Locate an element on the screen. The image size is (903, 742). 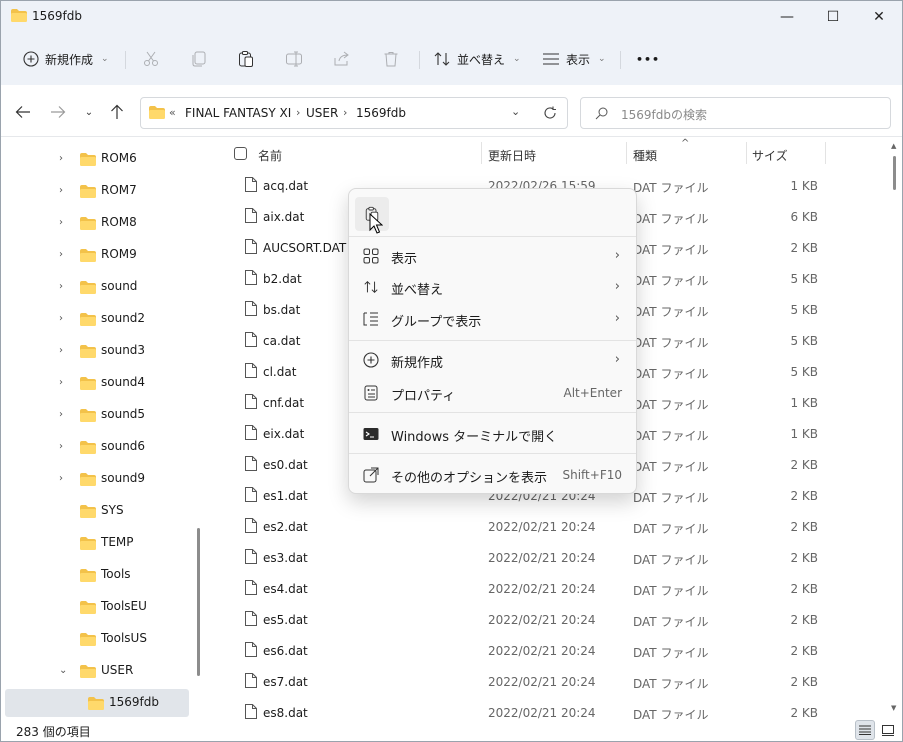
breadcrumb-user: USER is located at coordinates (322, 113).